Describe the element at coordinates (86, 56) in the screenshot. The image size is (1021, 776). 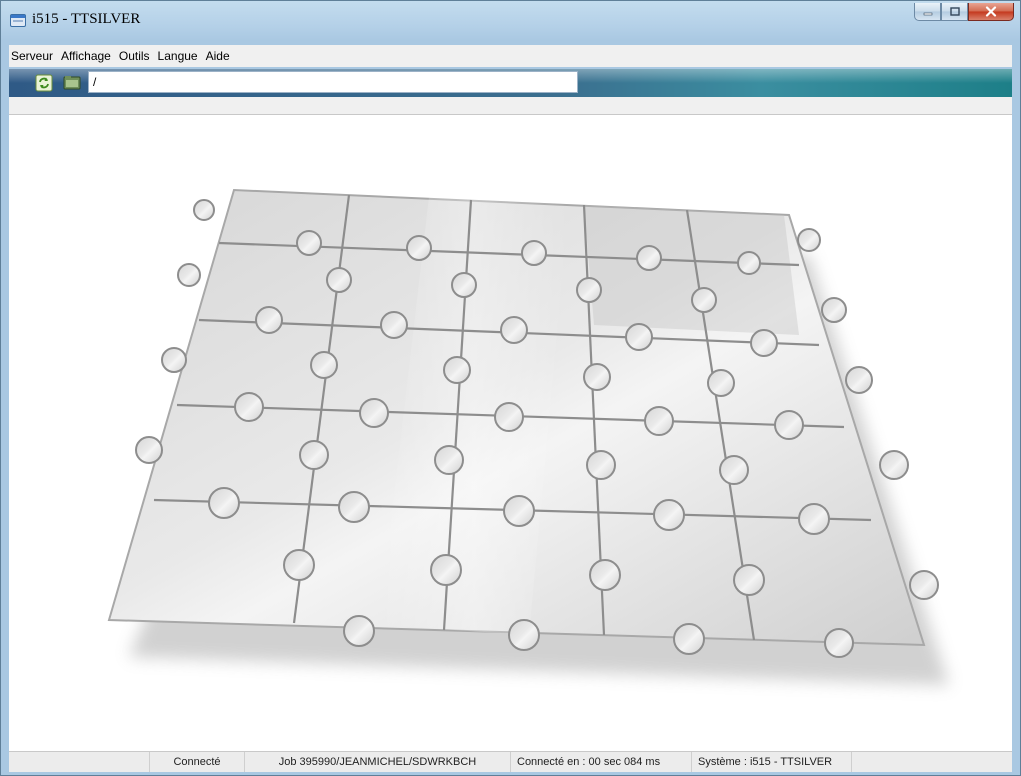
I see `menu-affichage: Affichage` at that location.